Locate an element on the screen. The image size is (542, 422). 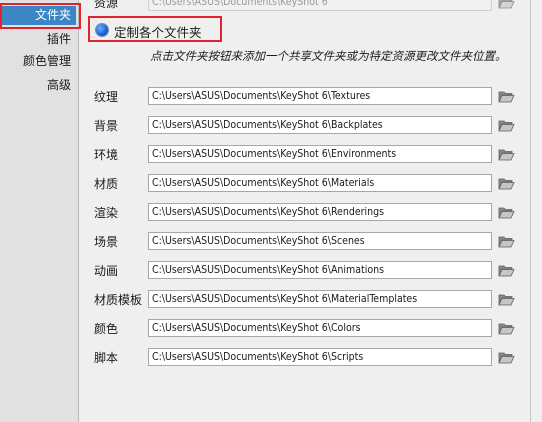
folder-label: 背景 is located at coordinates (106, 126).